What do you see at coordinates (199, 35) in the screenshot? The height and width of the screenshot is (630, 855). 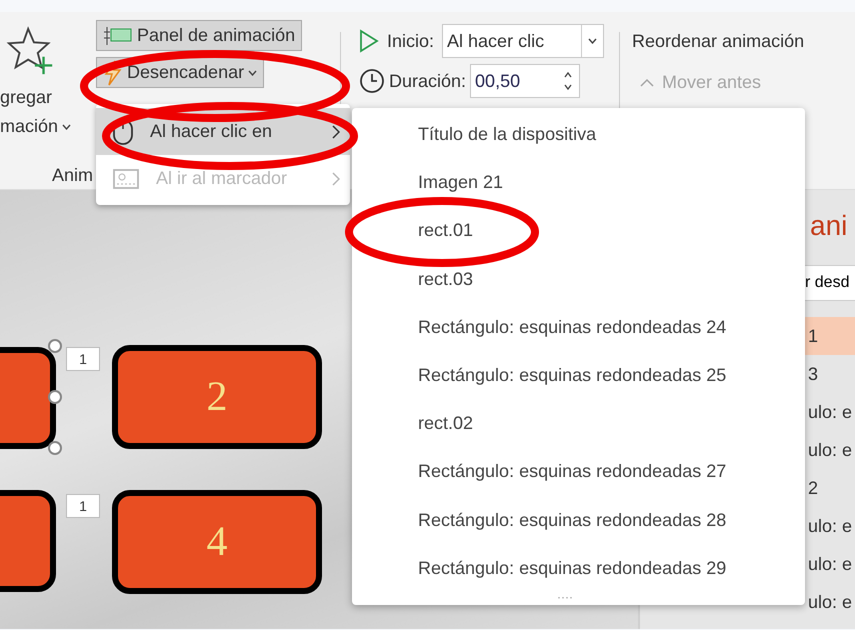 I see `animation-pane-button: Panel de animación` at bounding box center [199, 35].